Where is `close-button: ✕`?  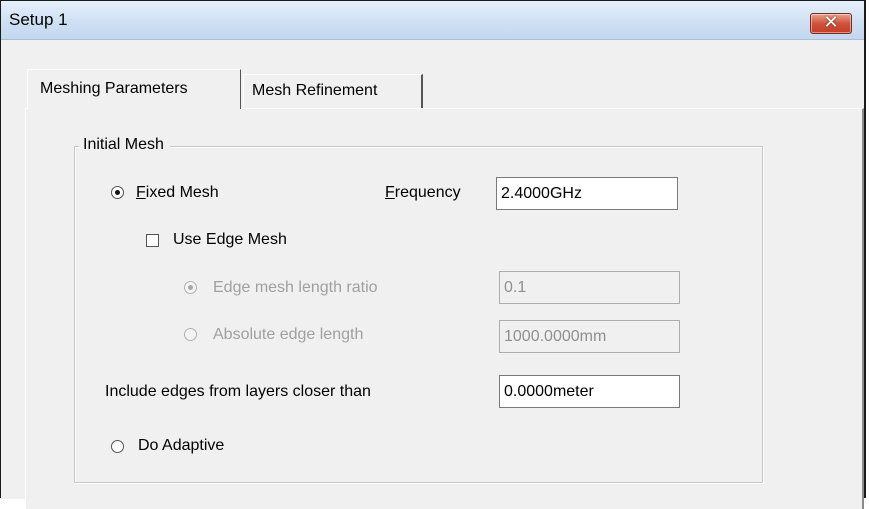 close-button: ✕ is located at coordinates (831, 23).